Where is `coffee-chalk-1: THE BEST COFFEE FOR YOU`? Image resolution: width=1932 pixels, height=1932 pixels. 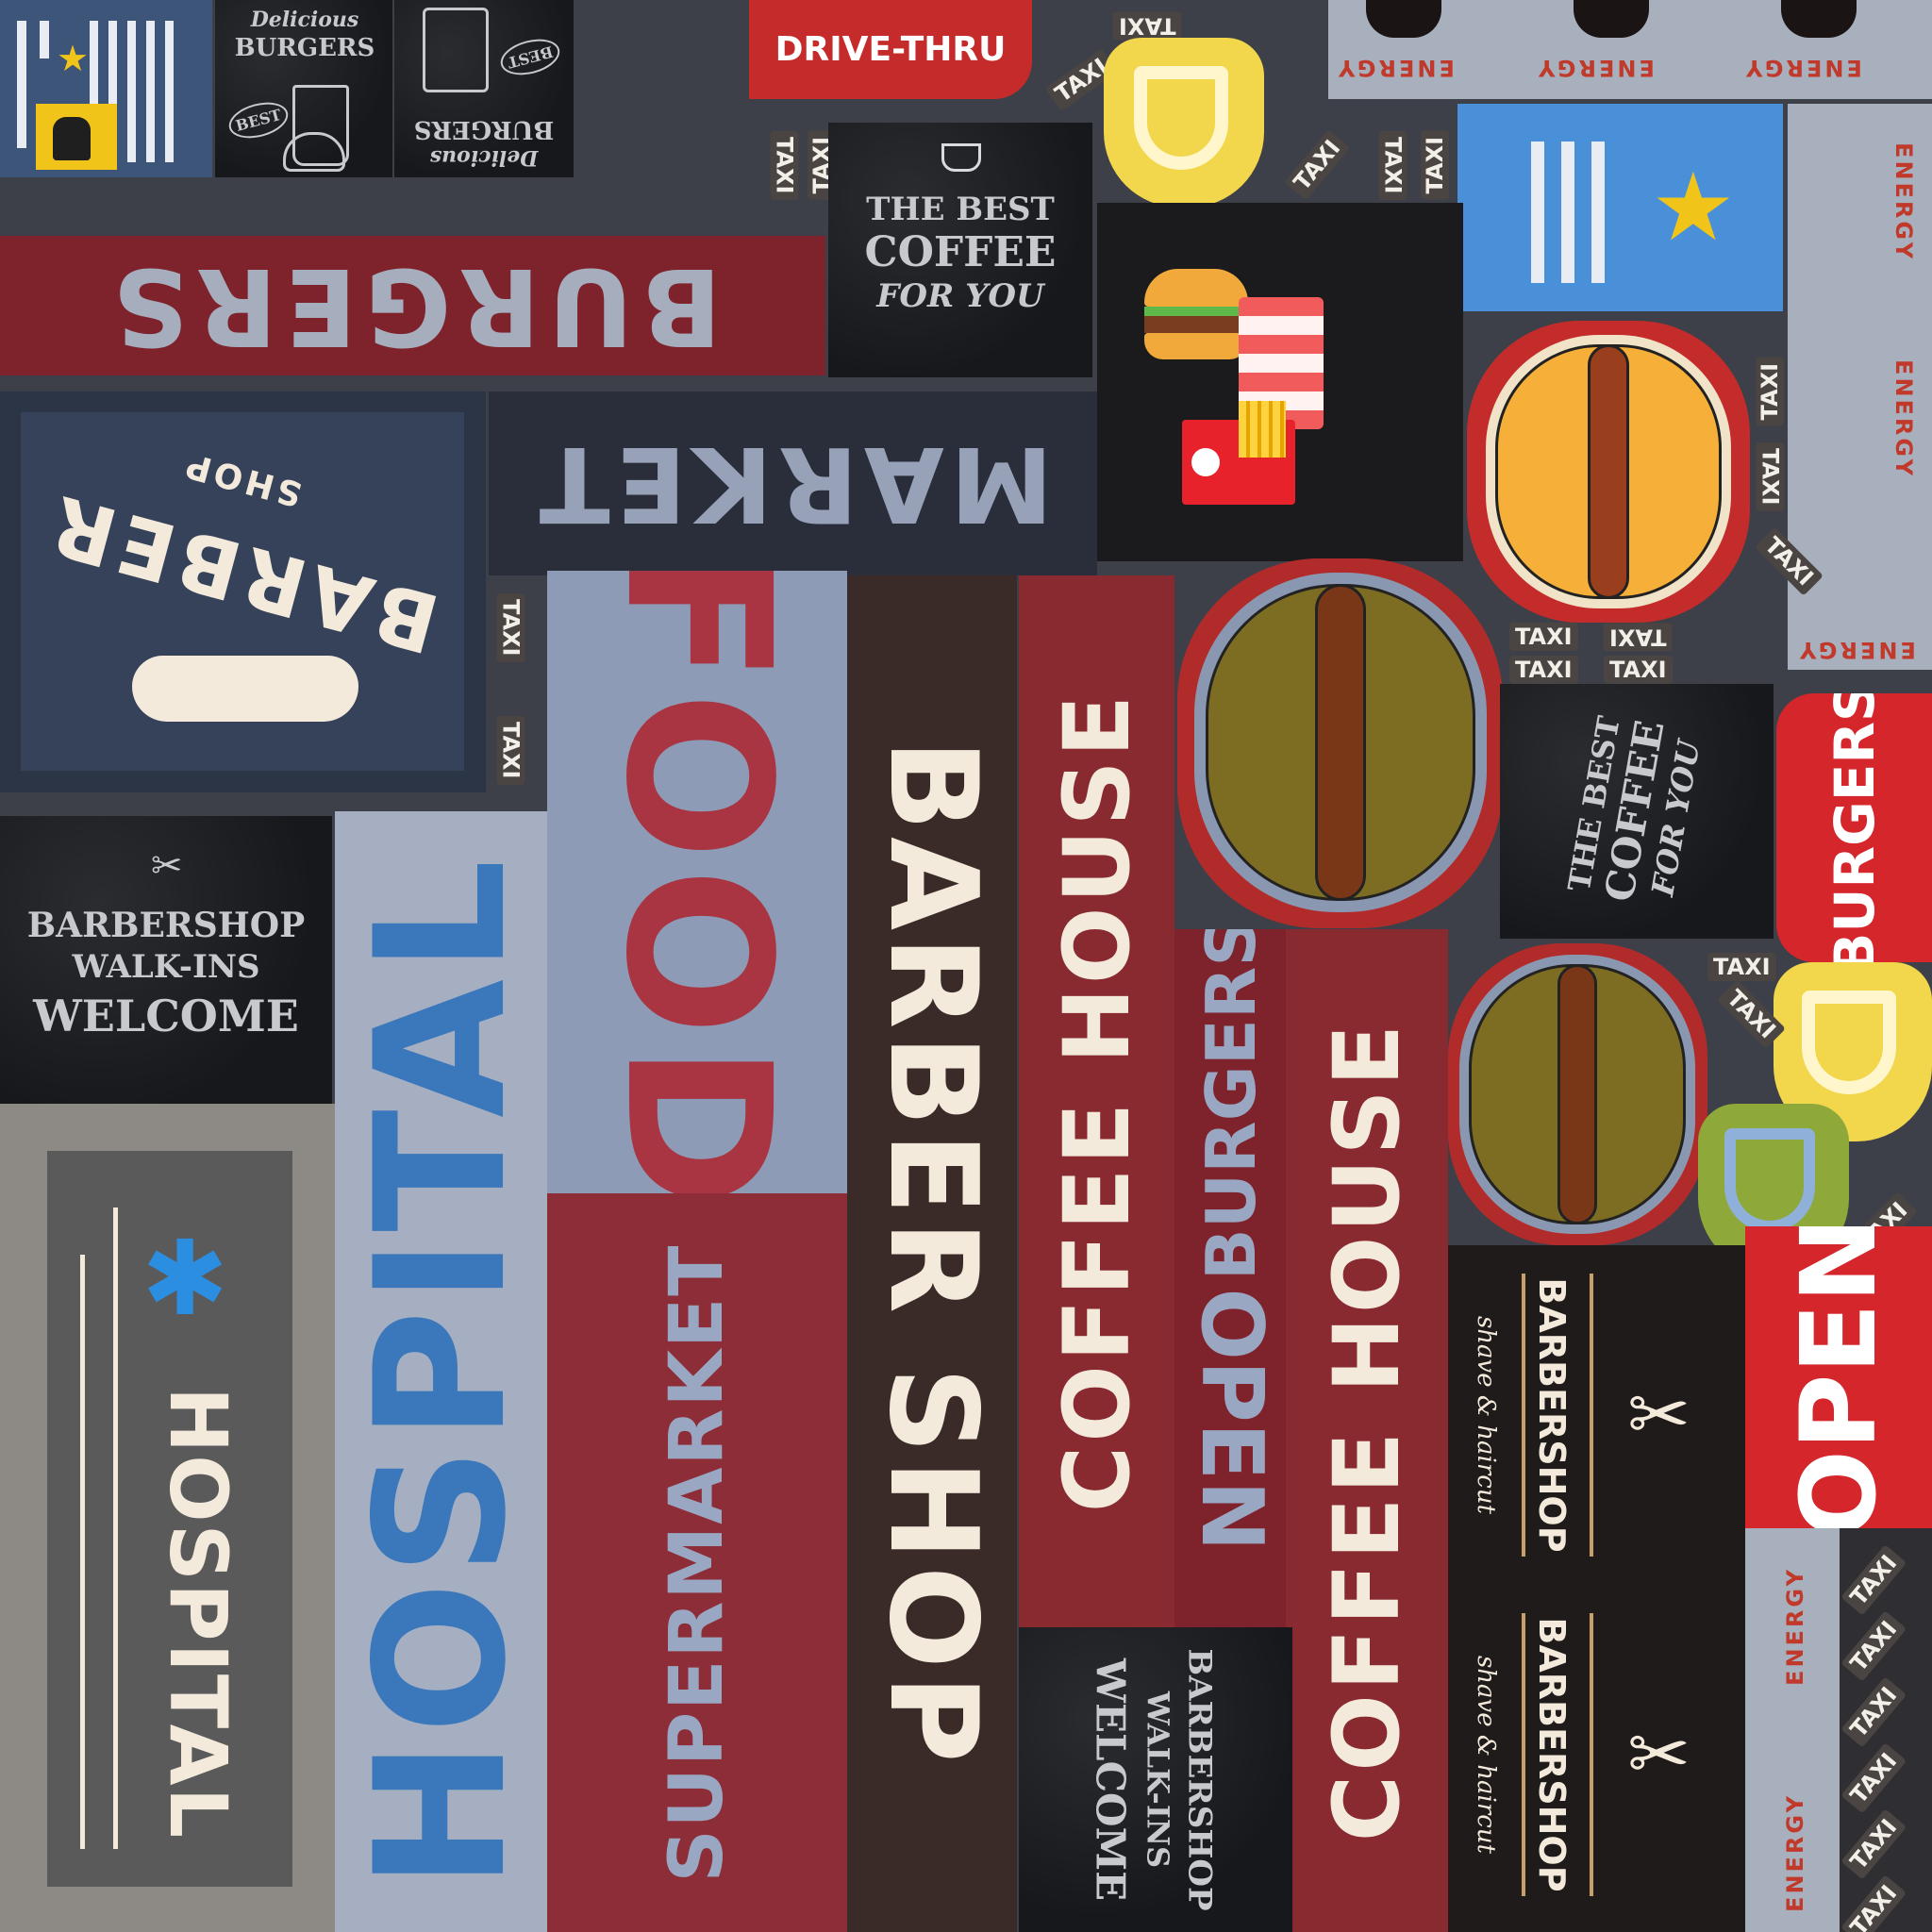
coffee-chalk-1: THE BEST COFFEE FOR YOU is located at coordinates (960, 250).